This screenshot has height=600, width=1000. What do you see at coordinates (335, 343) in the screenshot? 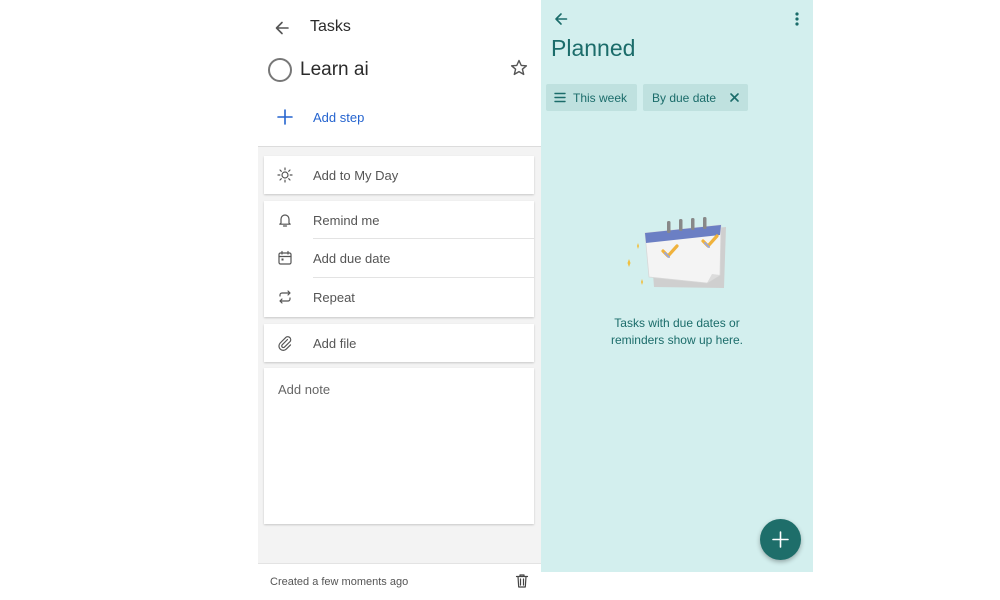
I see `add-file-label: Add file` at bounding box center [335, 343].